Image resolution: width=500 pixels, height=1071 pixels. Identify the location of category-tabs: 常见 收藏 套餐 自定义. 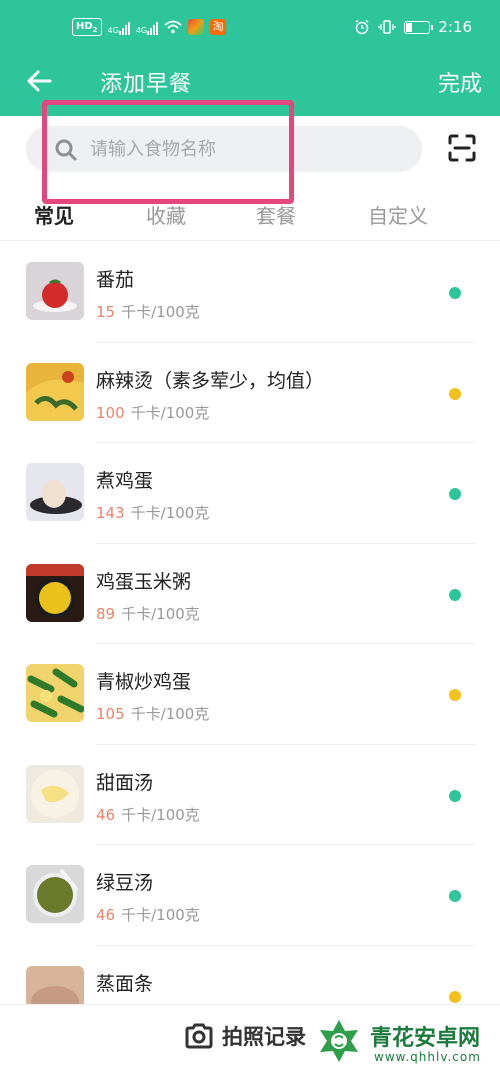
(250, 218).